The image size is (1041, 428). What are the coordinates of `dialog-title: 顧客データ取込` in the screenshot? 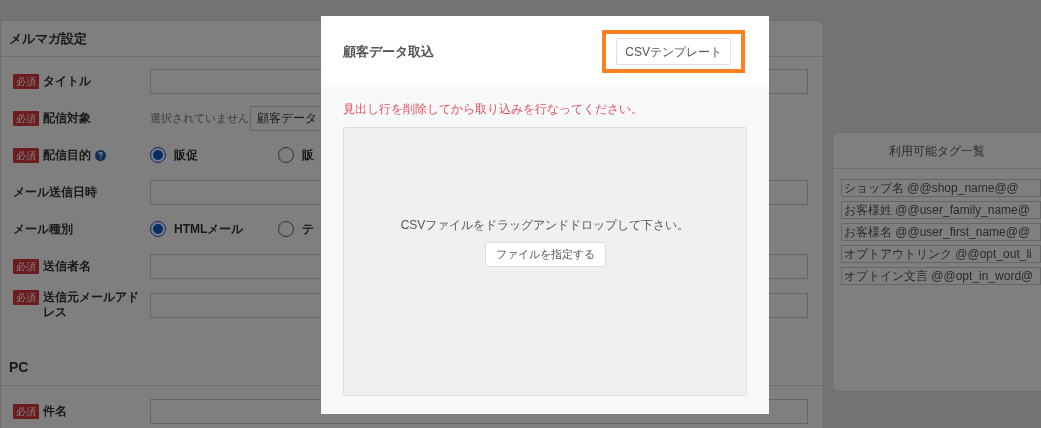 It's located at (388, 51).